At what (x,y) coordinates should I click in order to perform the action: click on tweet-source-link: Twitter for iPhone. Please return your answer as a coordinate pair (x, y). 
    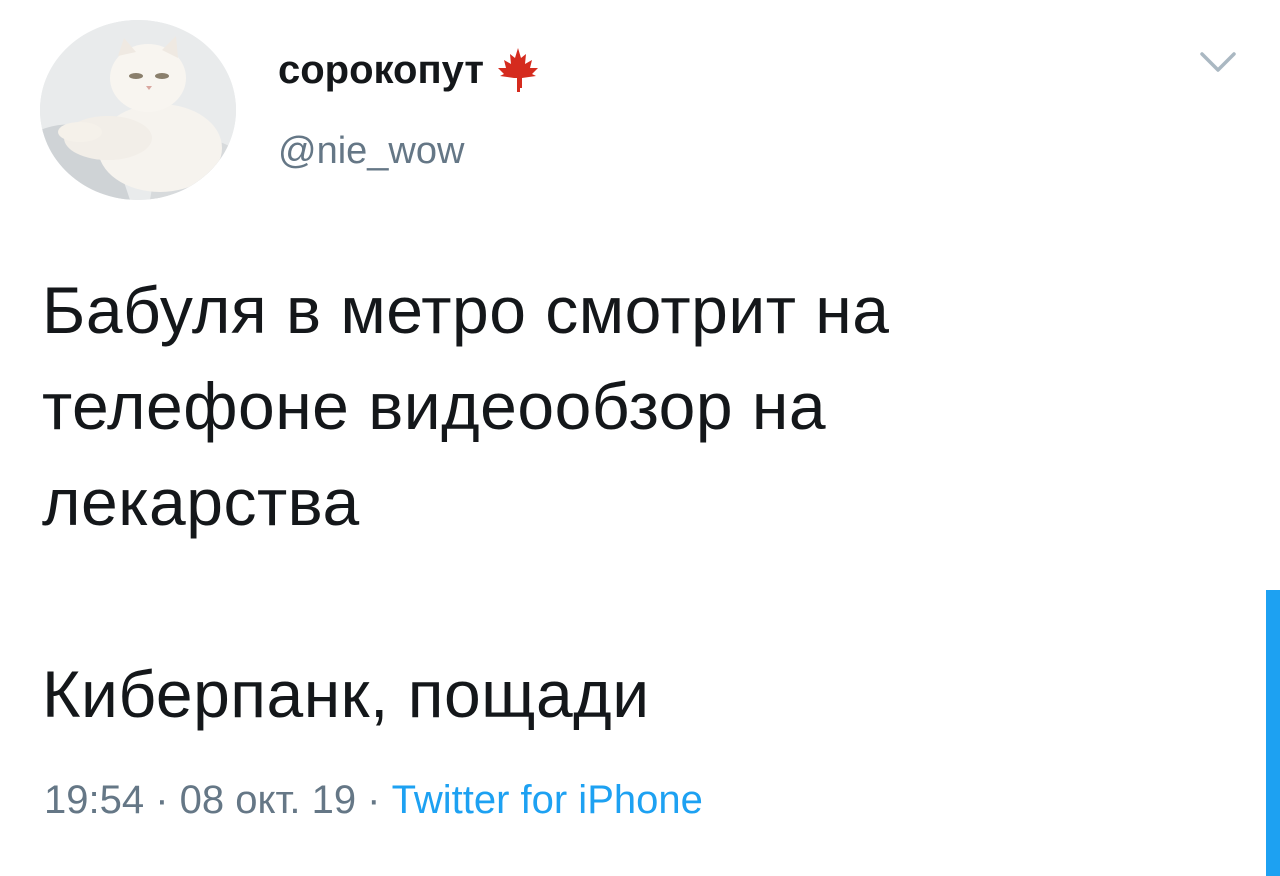
    Looking at the image, I should click on (547, 800).